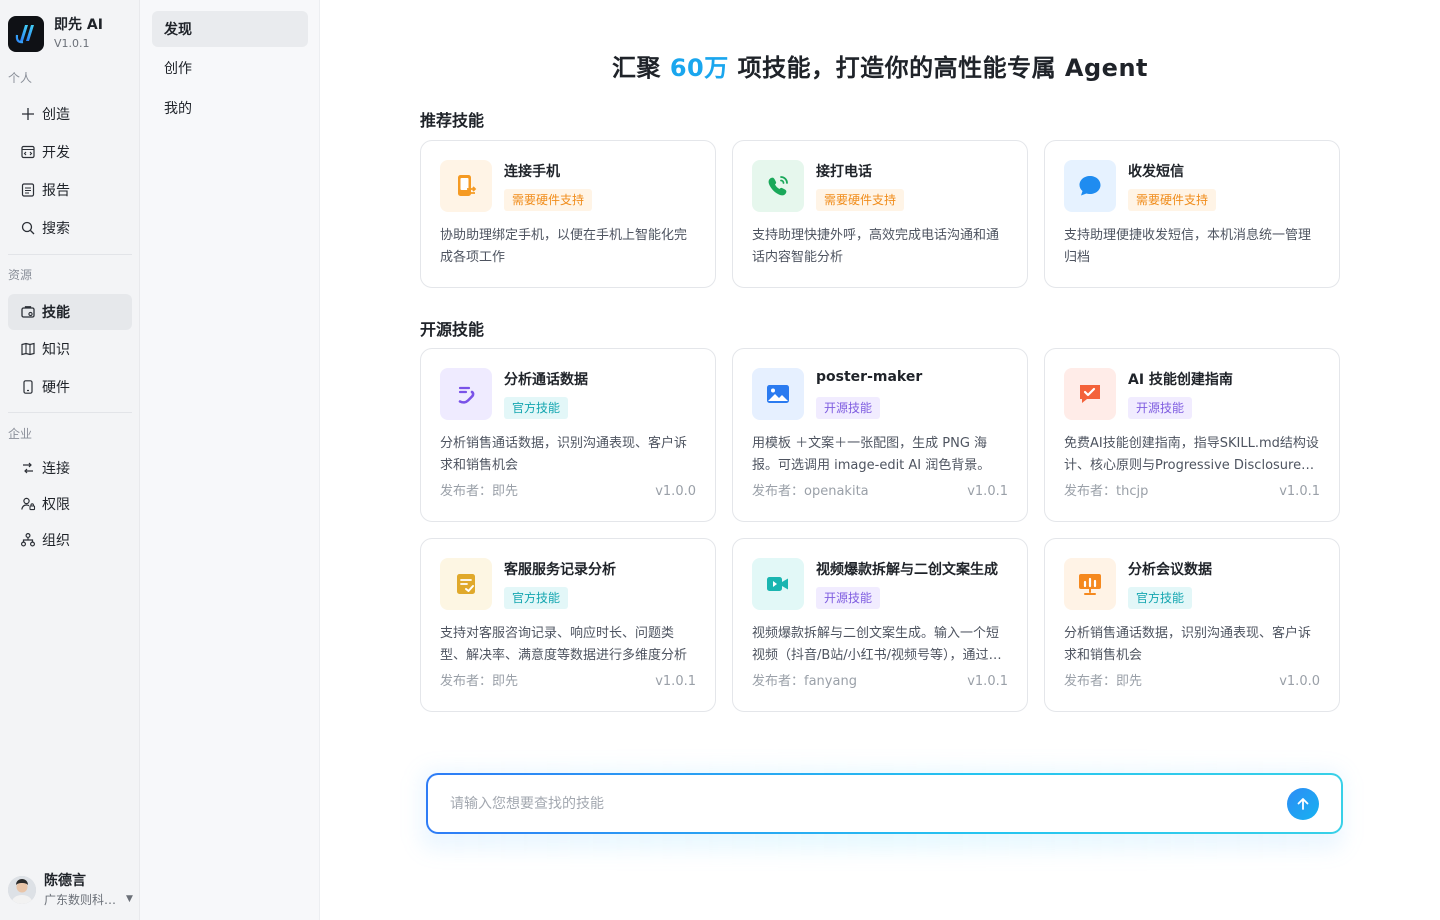 The height and width of the screenshot is (920, 1440). I want to click on submit-search-button, so click(1303, 804).